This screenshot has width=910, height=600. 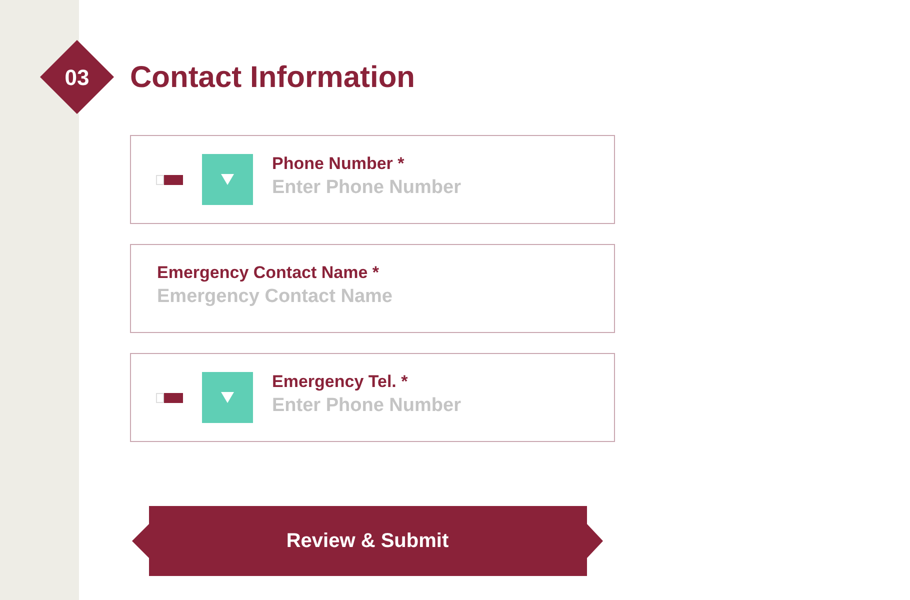 I want to click on field-label: Phone Number *, so click(x=339, y=163).